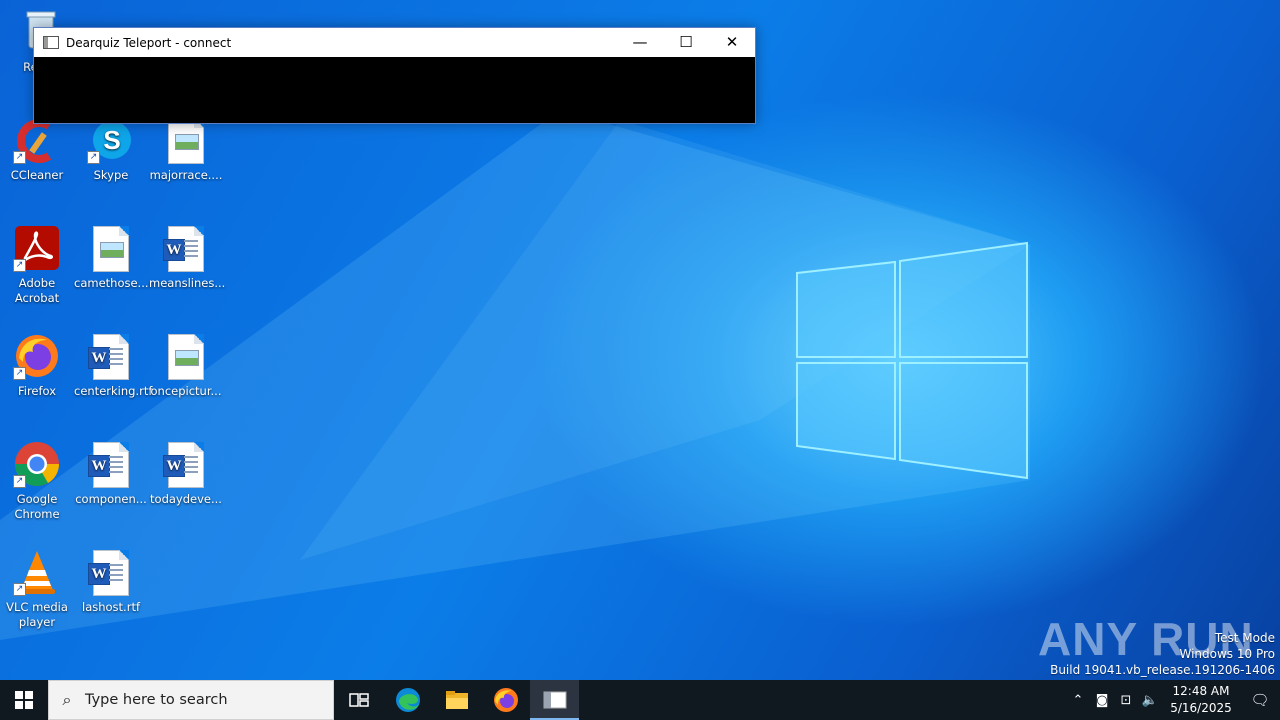 This screenshot has height=720, width=1280. I want to click on watermark-line-3: Build 19041.vb_release.191206-1406, so click(1162, 670).